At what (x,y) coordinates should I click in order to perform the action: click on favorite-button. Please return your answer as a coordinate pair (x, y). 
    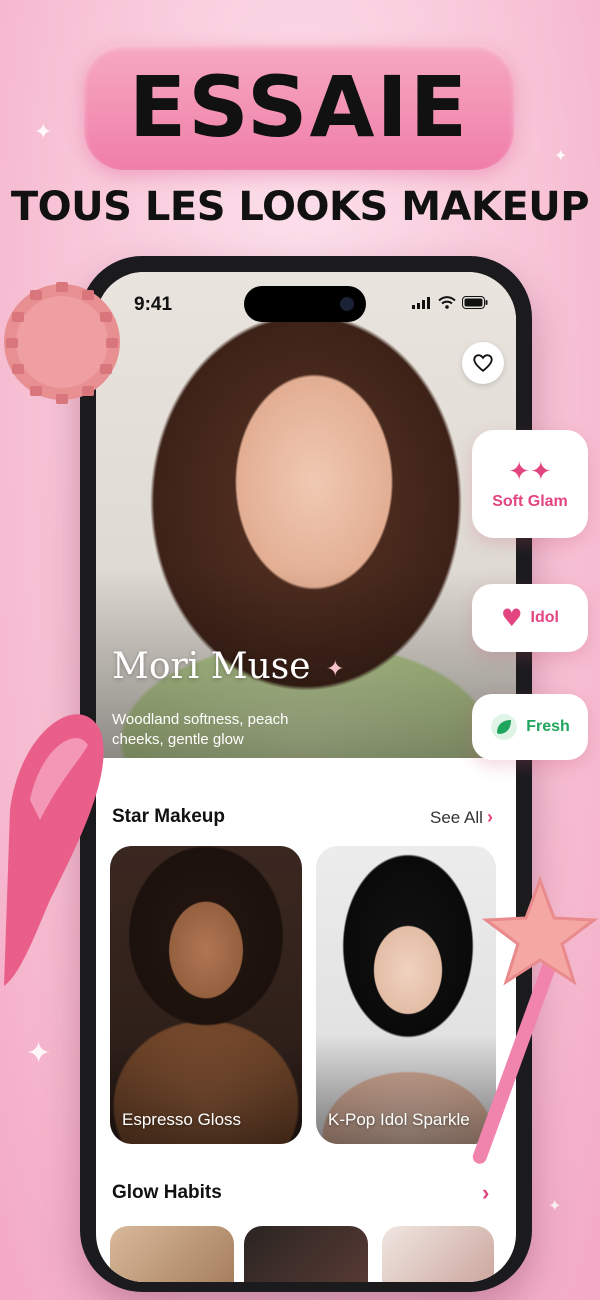
    Looking at the image, I should click on (483, 363).